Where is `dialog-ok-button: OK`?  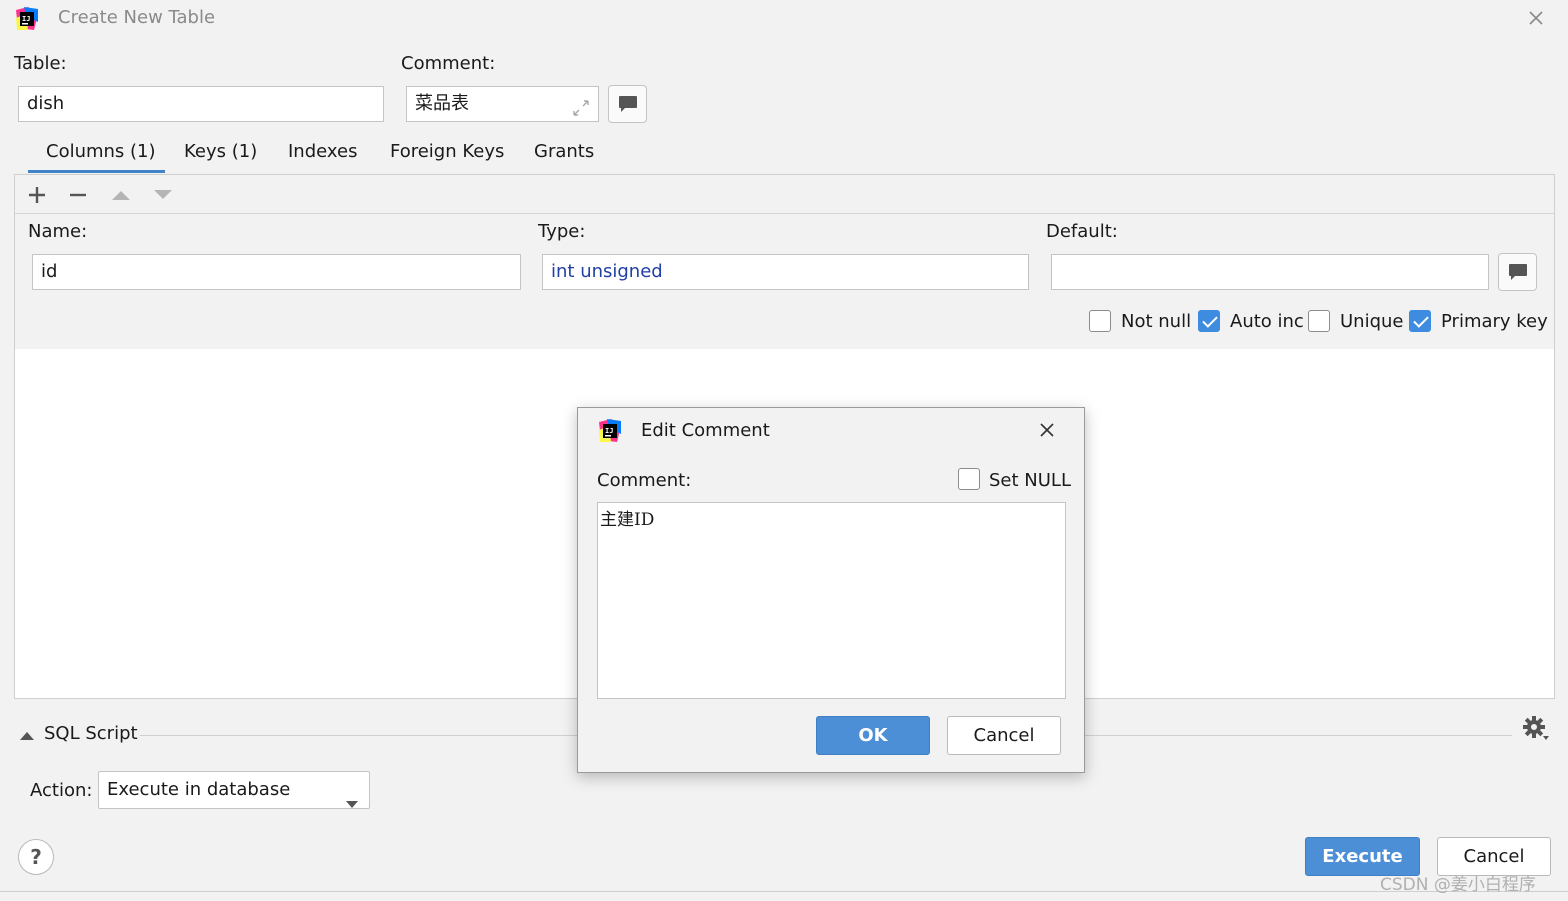 dialog-ok-button: OK is located at coordinates (873, 735).